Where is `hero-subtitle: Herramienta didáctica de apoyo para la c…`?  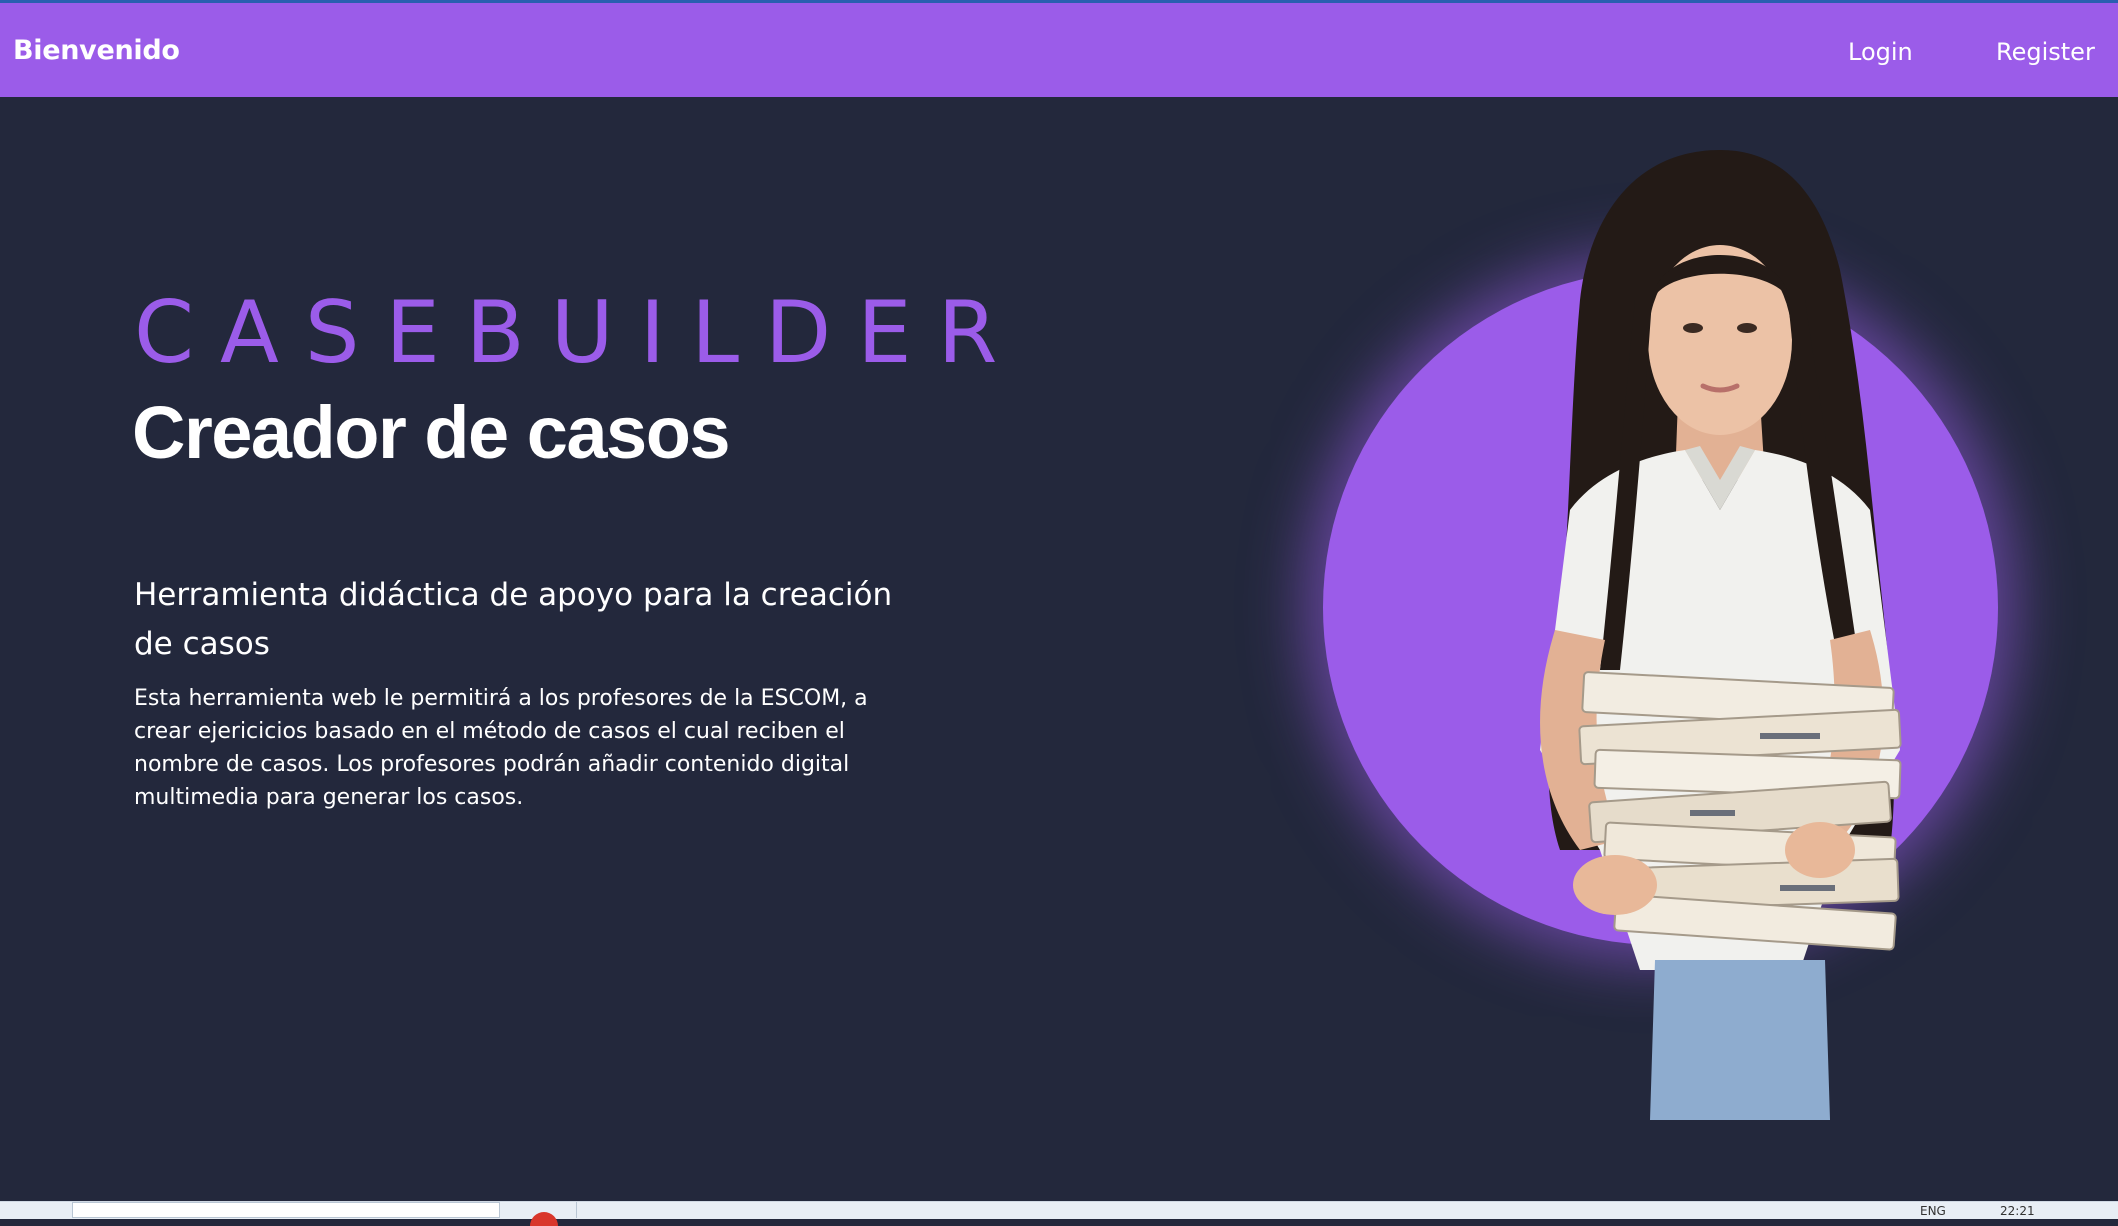
hero-subtitle: Herramienta didáctica de apoyo para la c… is located at coordinates (513, 619).